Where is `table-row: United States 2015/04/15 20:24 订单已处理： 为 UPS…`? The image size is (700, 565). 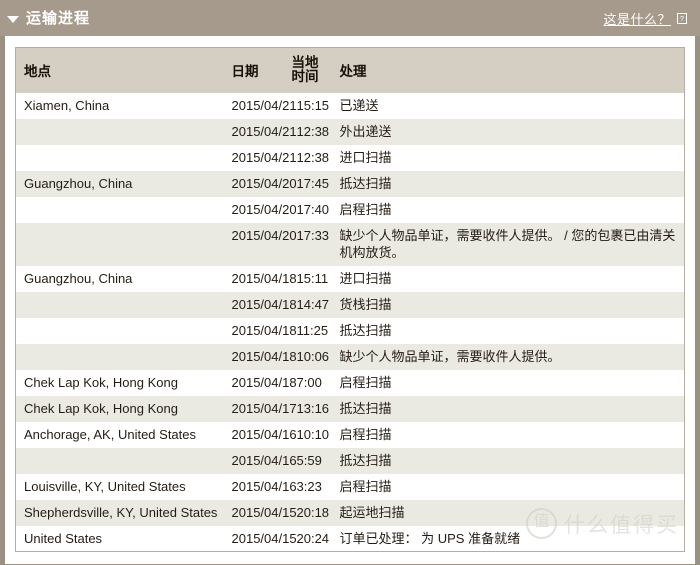 table-row: United States 2015/04/15 20:24 订单已处理： 为 UPS… is located at coordinates (350, 538).